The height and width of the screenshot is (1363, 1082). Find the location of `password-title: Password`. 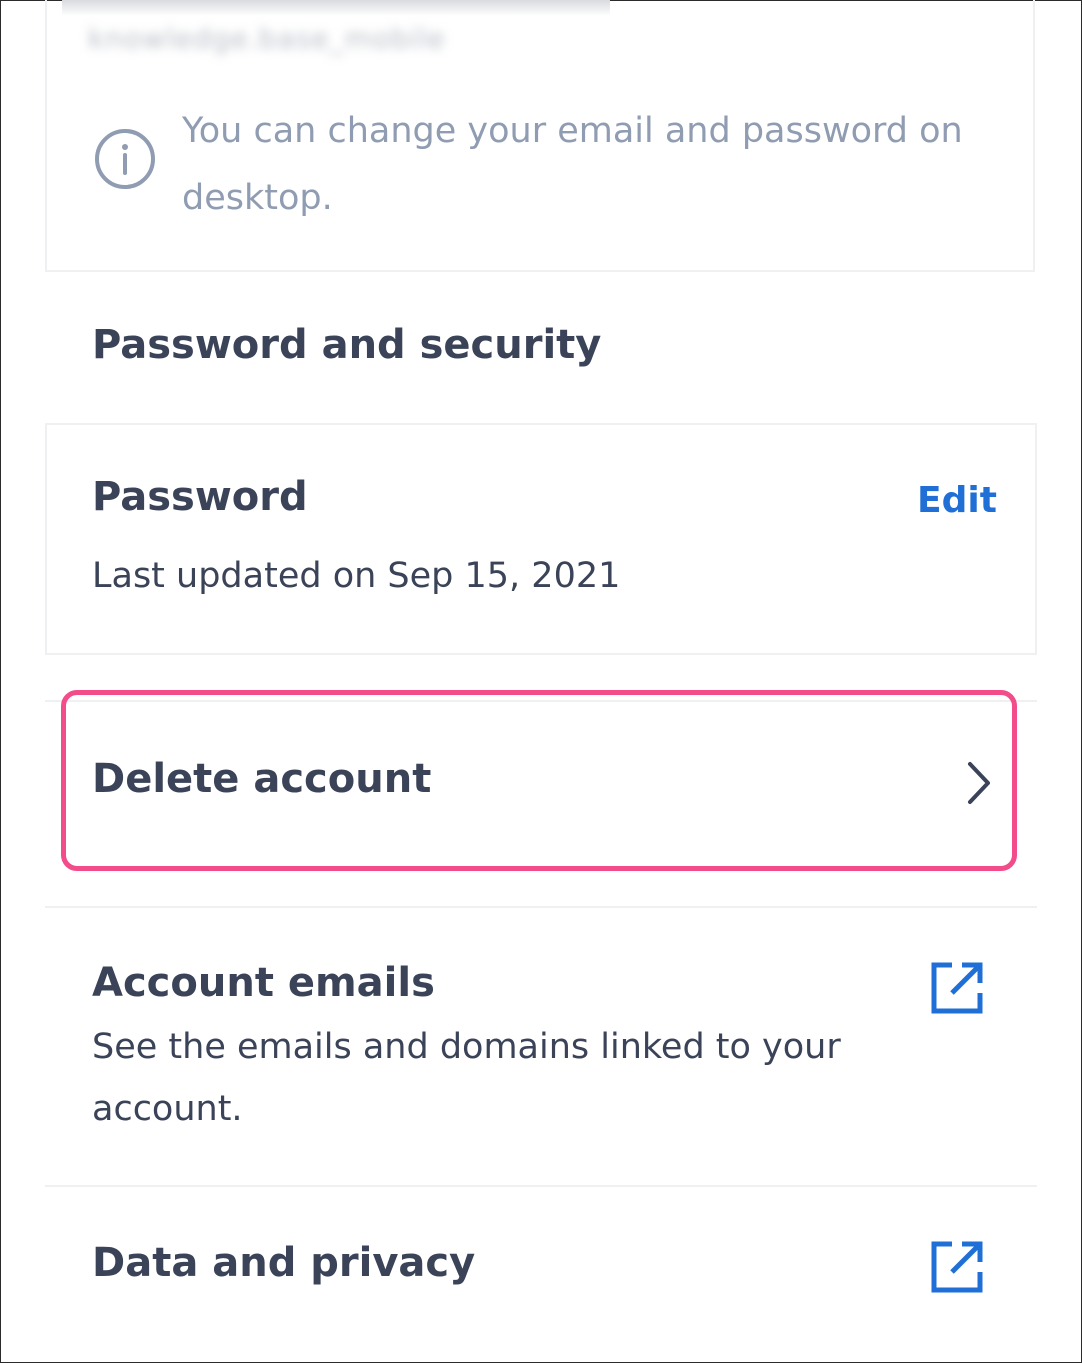

password-title: Password is located at coordinates (200, 497).